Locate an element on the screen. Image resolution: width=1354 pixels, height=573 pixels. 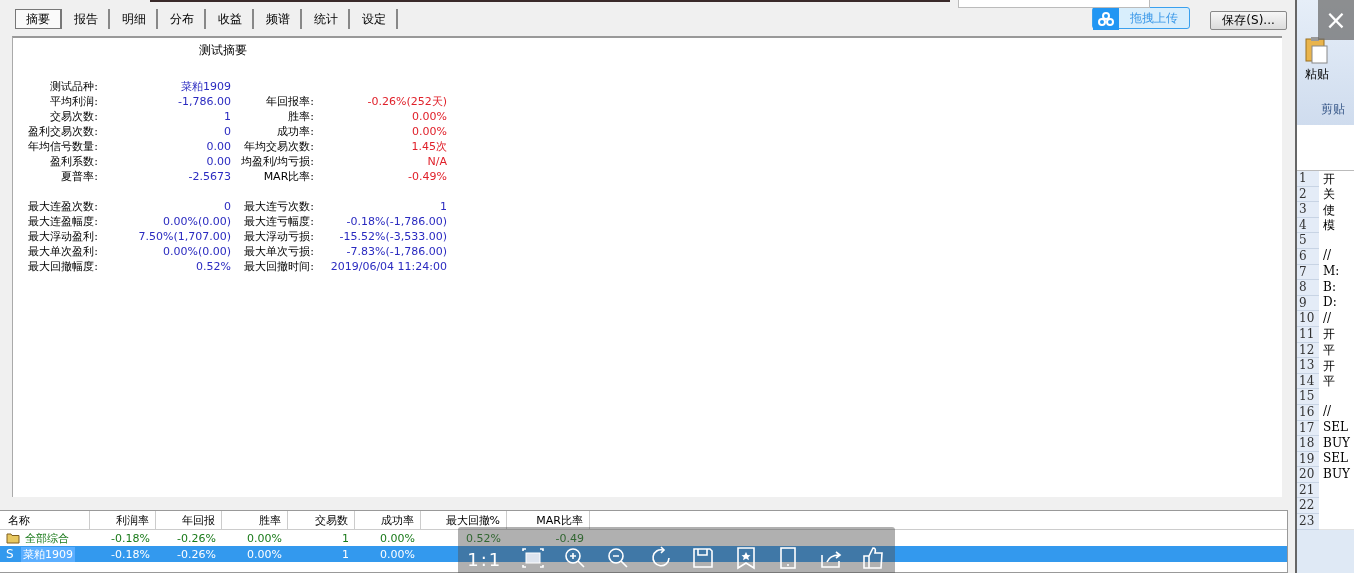
sheet-cell: 关 is located at coordinates (1336, 194).